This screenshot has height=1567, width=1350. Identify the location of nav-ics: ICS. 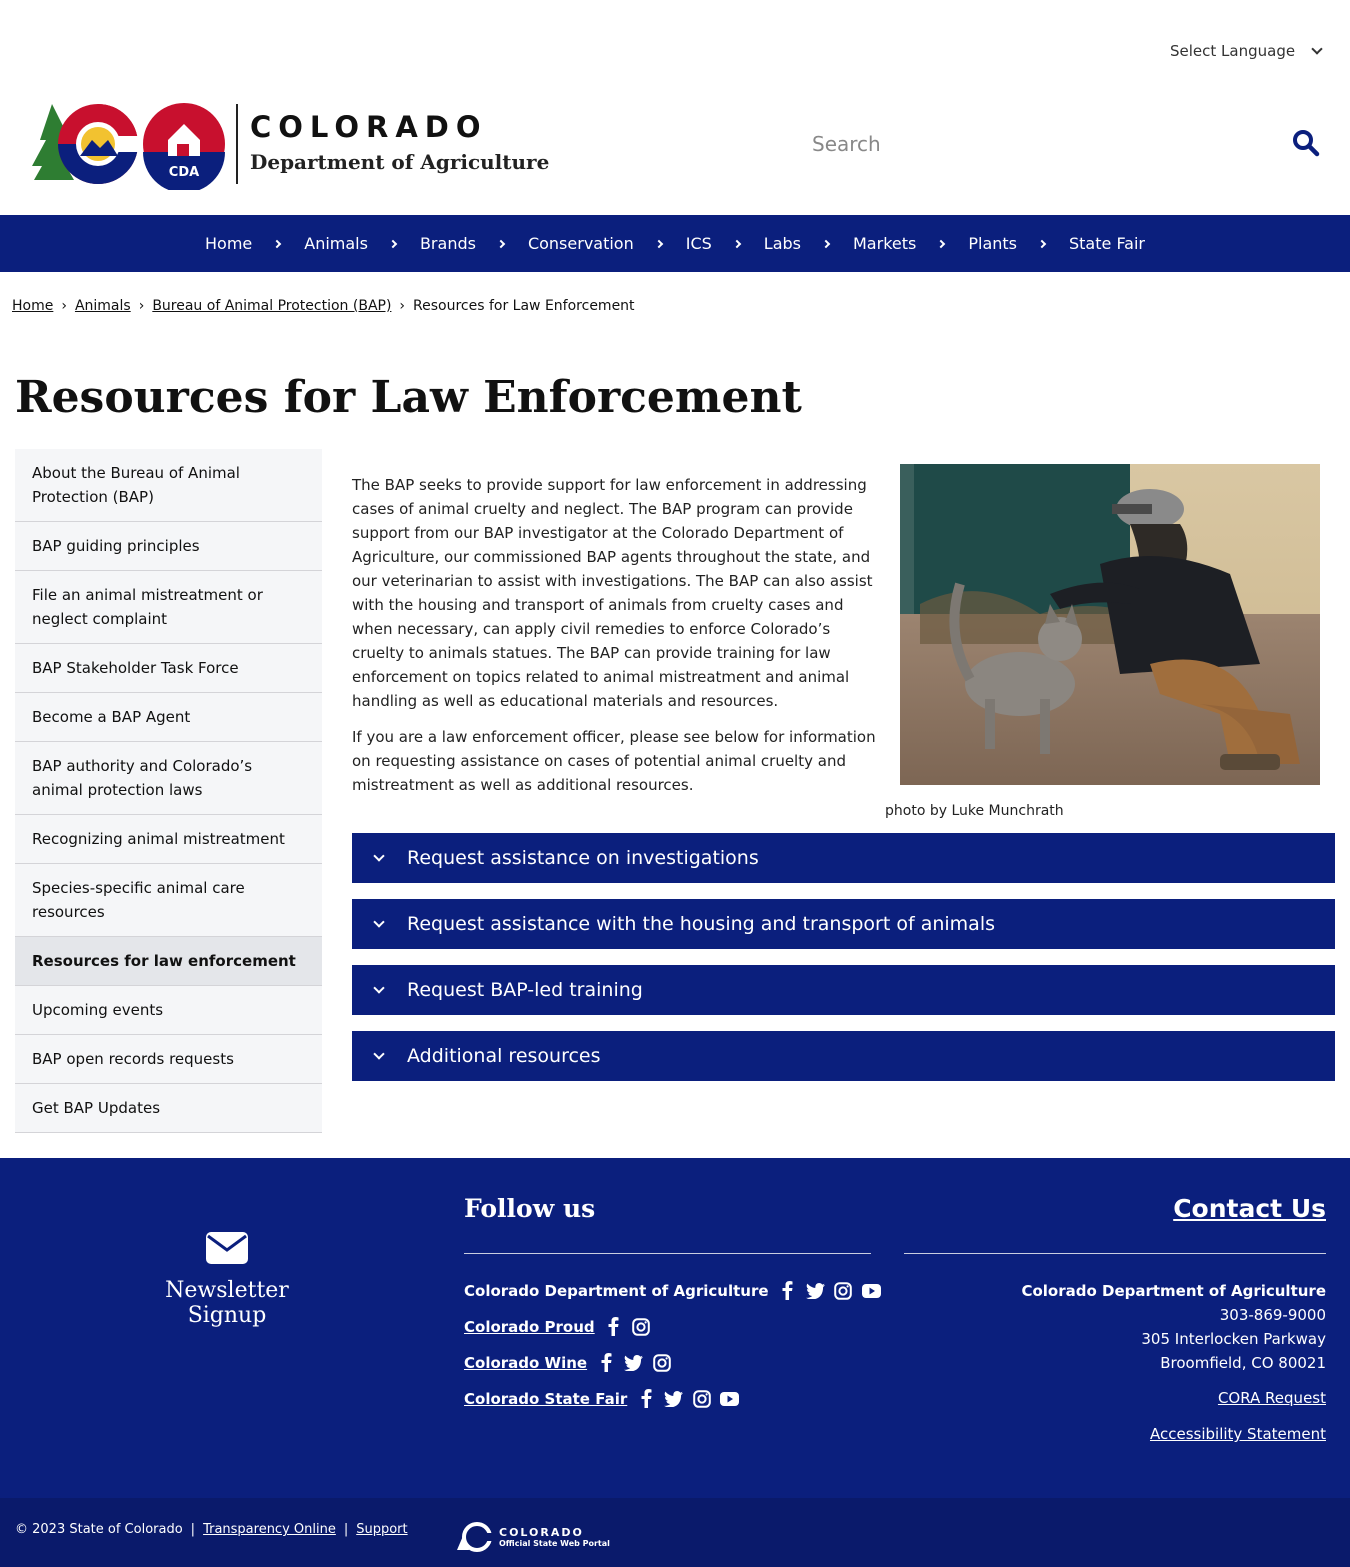
(713, 243).